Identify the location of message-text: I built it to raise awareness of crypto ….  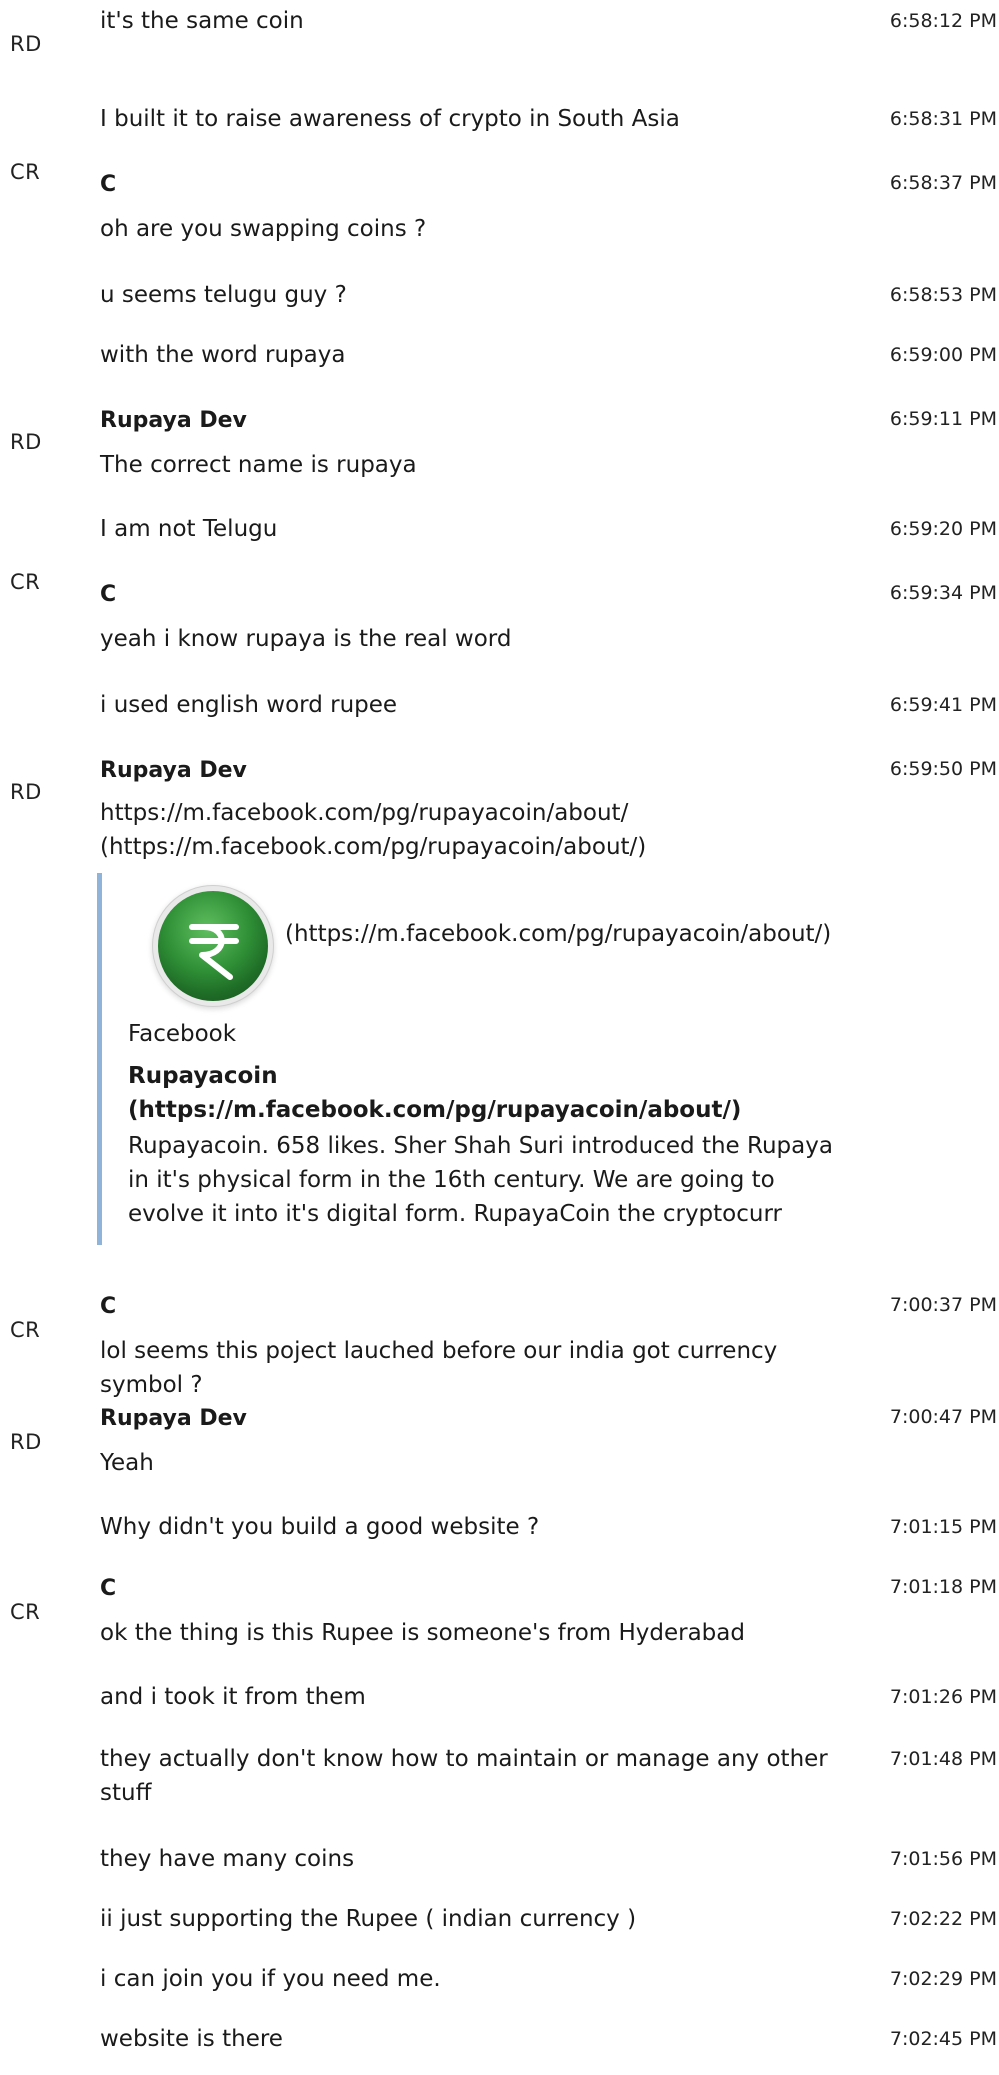
(390, 119).